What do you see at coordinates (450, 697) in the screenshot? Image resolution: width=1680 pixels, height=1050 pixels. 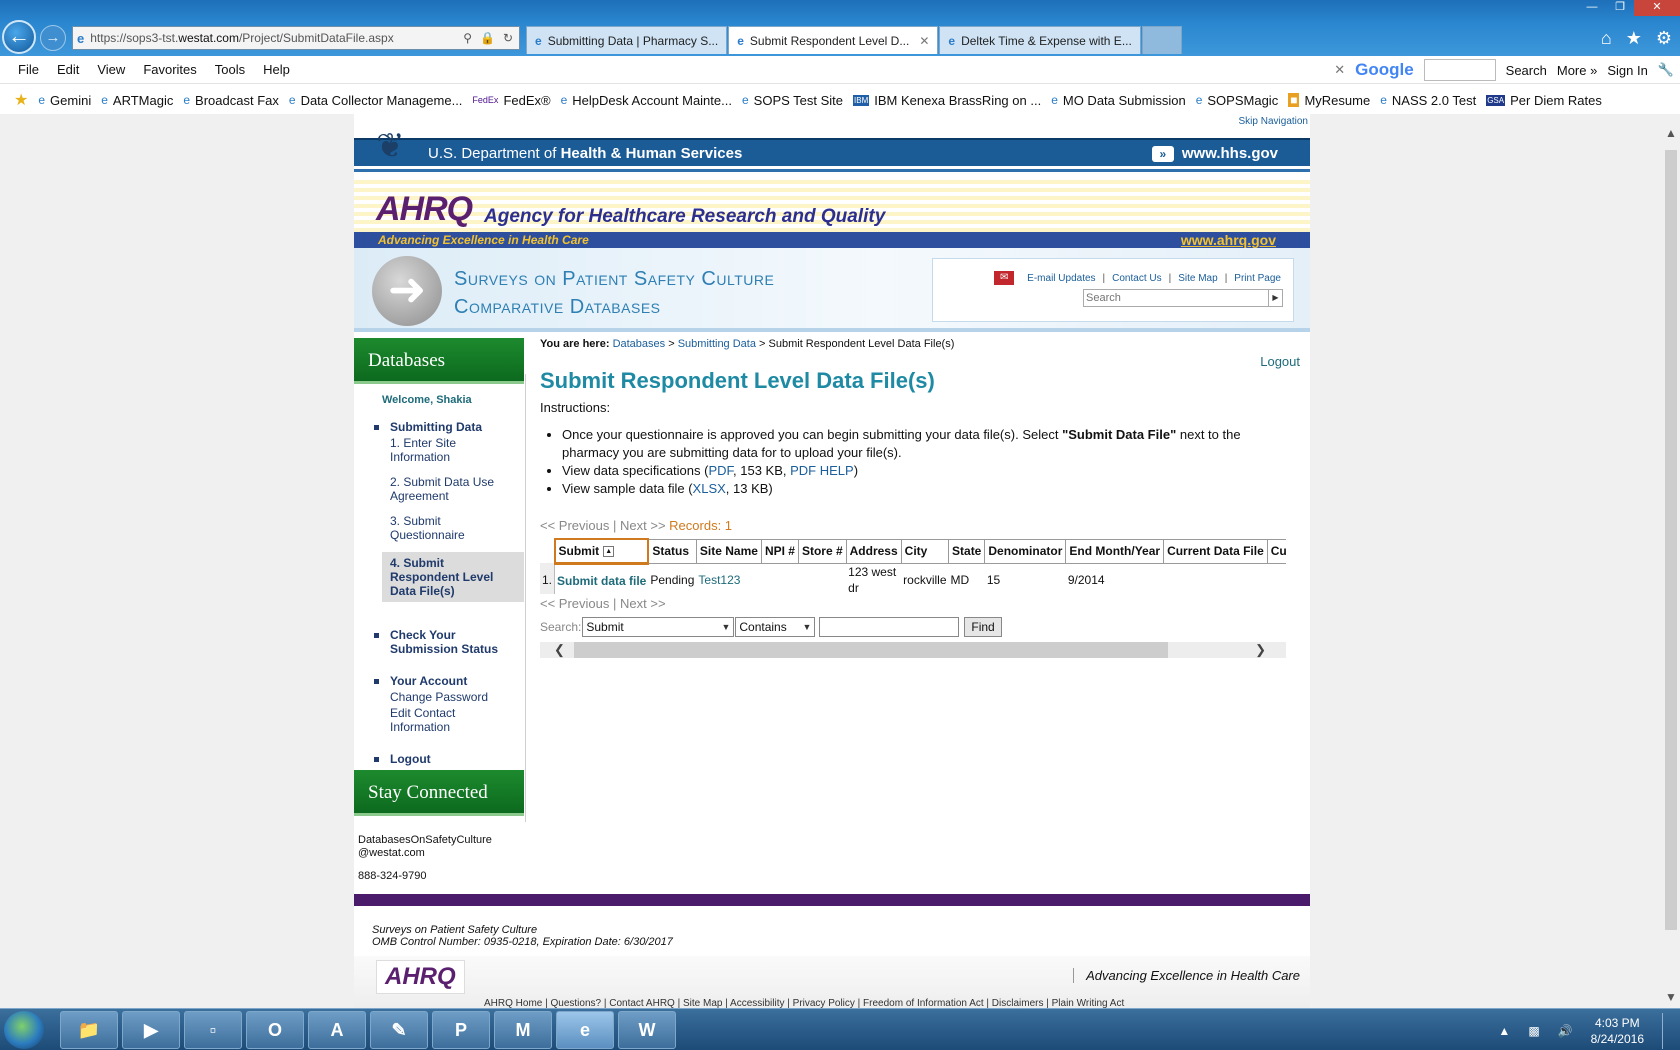 I see `nav-change-password: Change Password` at bounding box center [450, 697].